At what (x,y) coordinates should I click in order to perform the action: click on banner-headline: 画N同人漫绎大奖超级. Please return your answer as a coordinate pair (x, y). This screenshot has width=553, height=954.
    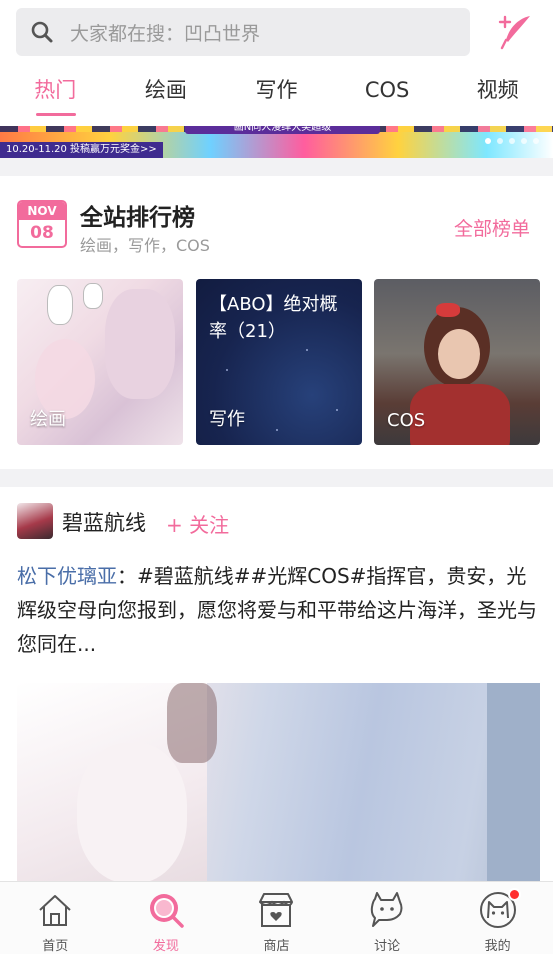
    Looking at the image, I should click on (282, 130).